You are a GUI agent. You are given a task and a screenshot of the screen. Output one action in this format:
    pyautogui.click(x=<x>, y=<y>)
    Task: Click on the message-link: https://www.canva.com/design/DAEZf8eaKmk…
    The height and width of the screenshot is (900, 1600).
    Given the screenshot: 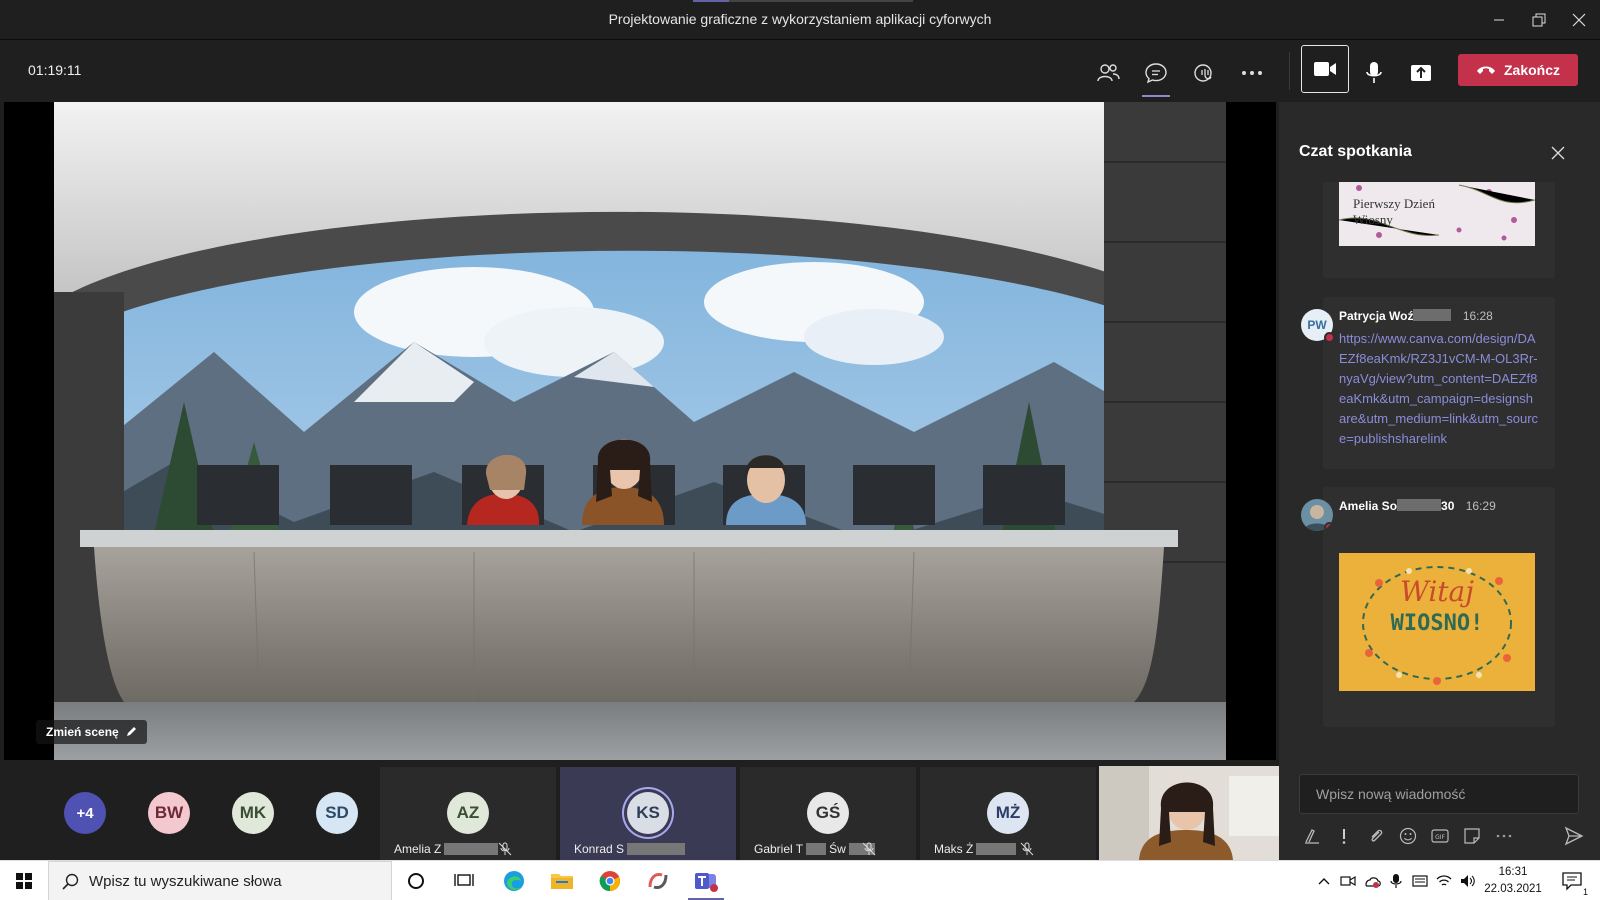 What is the action you would take?
    pyautogui.click(x=1439, y=389)
    